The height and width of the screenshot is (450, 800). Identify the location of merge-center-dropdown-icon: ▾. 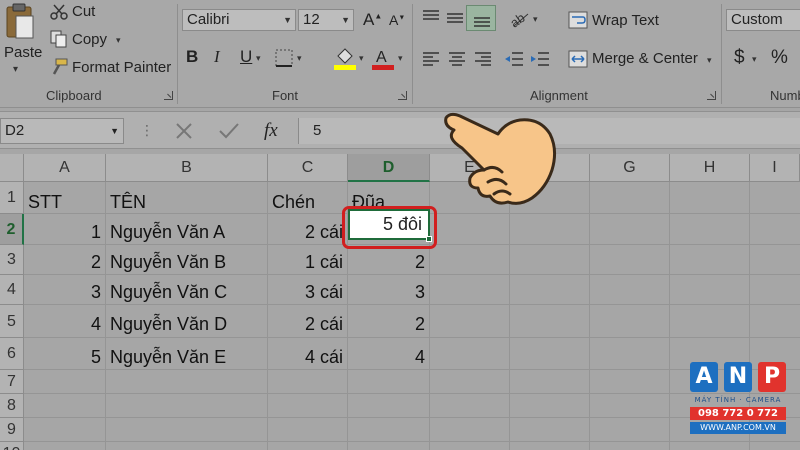
(709, 60).